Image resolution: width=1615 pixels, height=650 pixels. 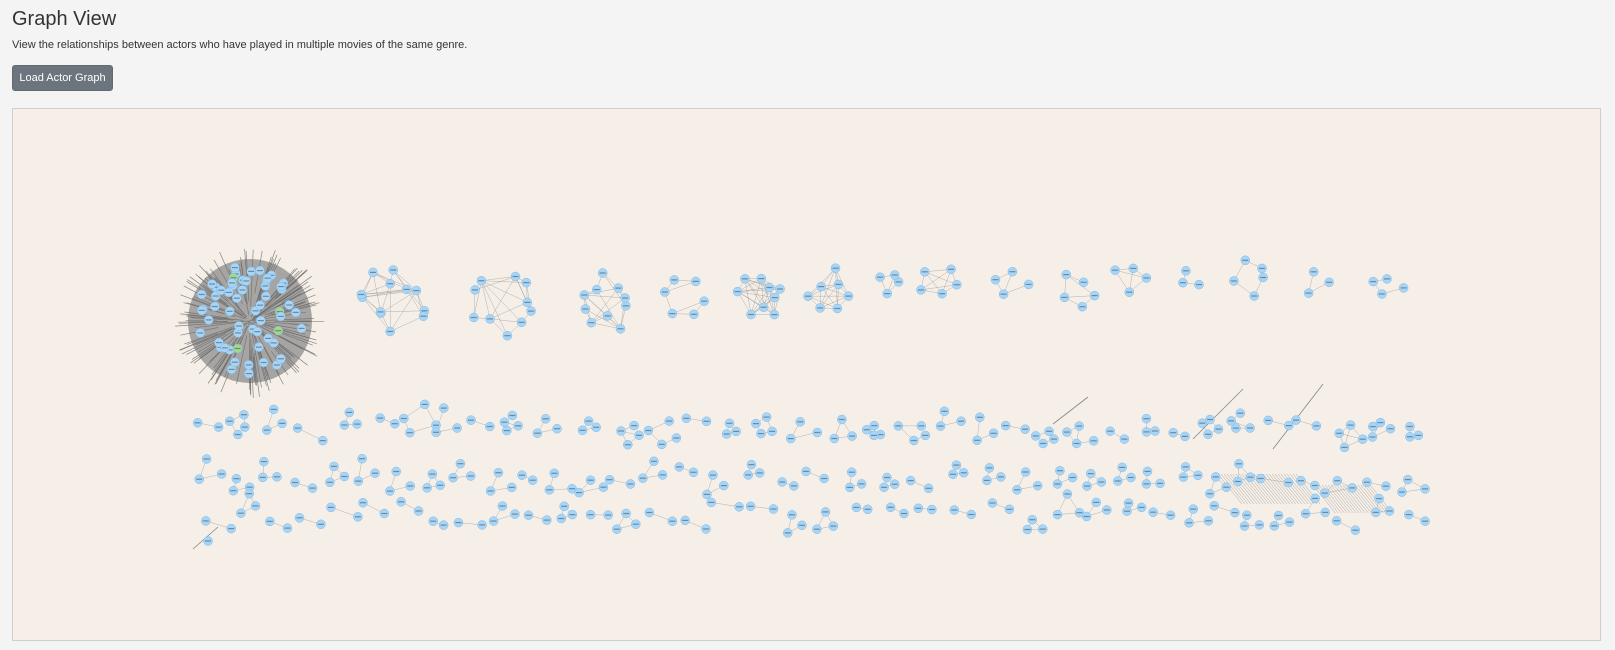 What do you see at coordinates (64, 19) in the screenshot?
I see `page-title: Graph View` at bounding box center [64, 19].